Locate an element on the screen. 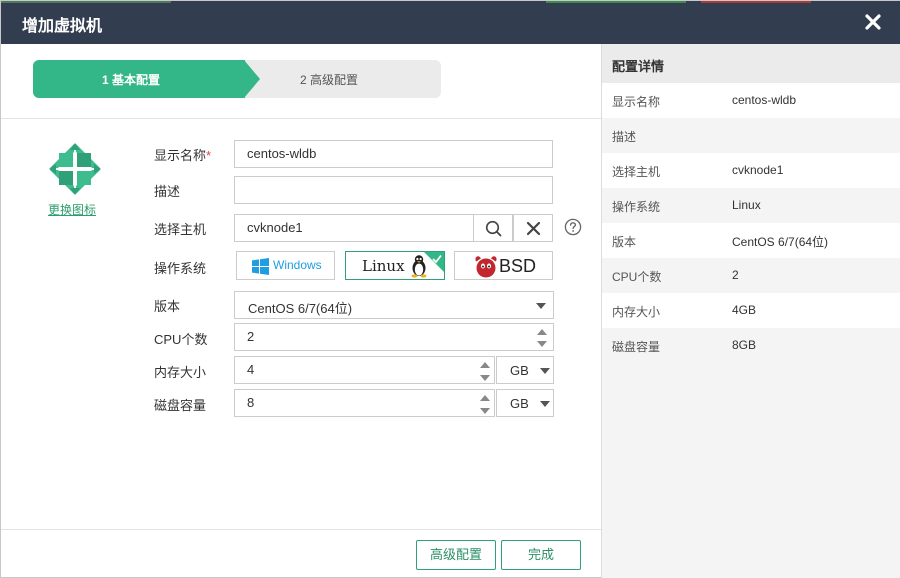 Image resolution: width=900 pixels, height=578 pixels. os-option-label: BSD is located at coordinates (518, 266).